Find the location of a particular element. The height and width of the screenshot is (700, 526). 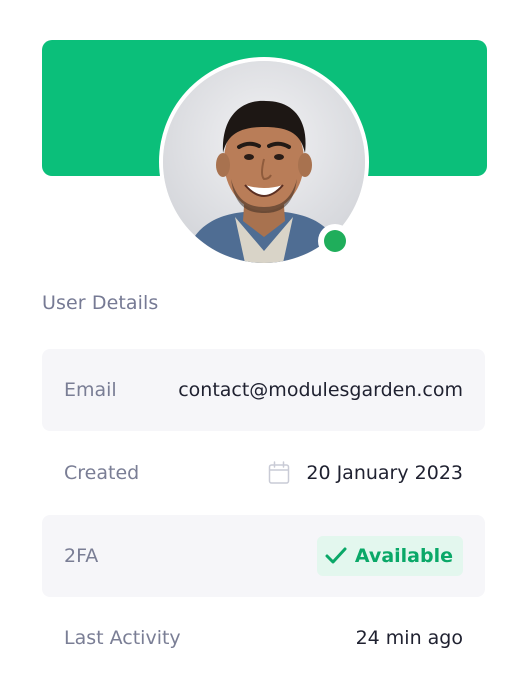

twofa-label: 2FA is located at coordinates (81, 556).